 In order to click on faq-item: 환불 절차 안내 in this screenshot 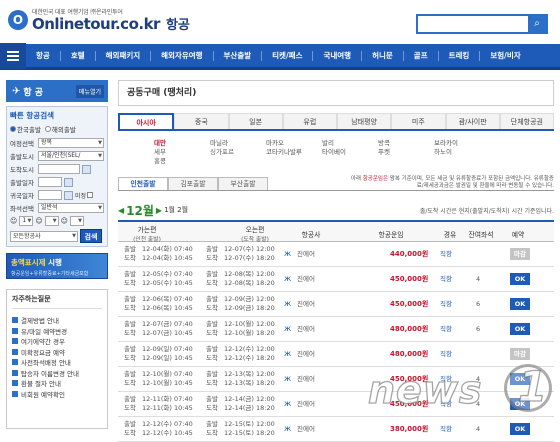, I will do `click(57, 383)`.